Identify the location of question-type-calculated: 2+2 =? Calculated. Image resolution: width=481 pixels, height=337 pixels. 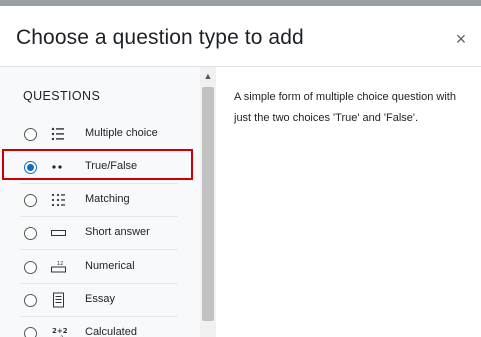
(99, 327).